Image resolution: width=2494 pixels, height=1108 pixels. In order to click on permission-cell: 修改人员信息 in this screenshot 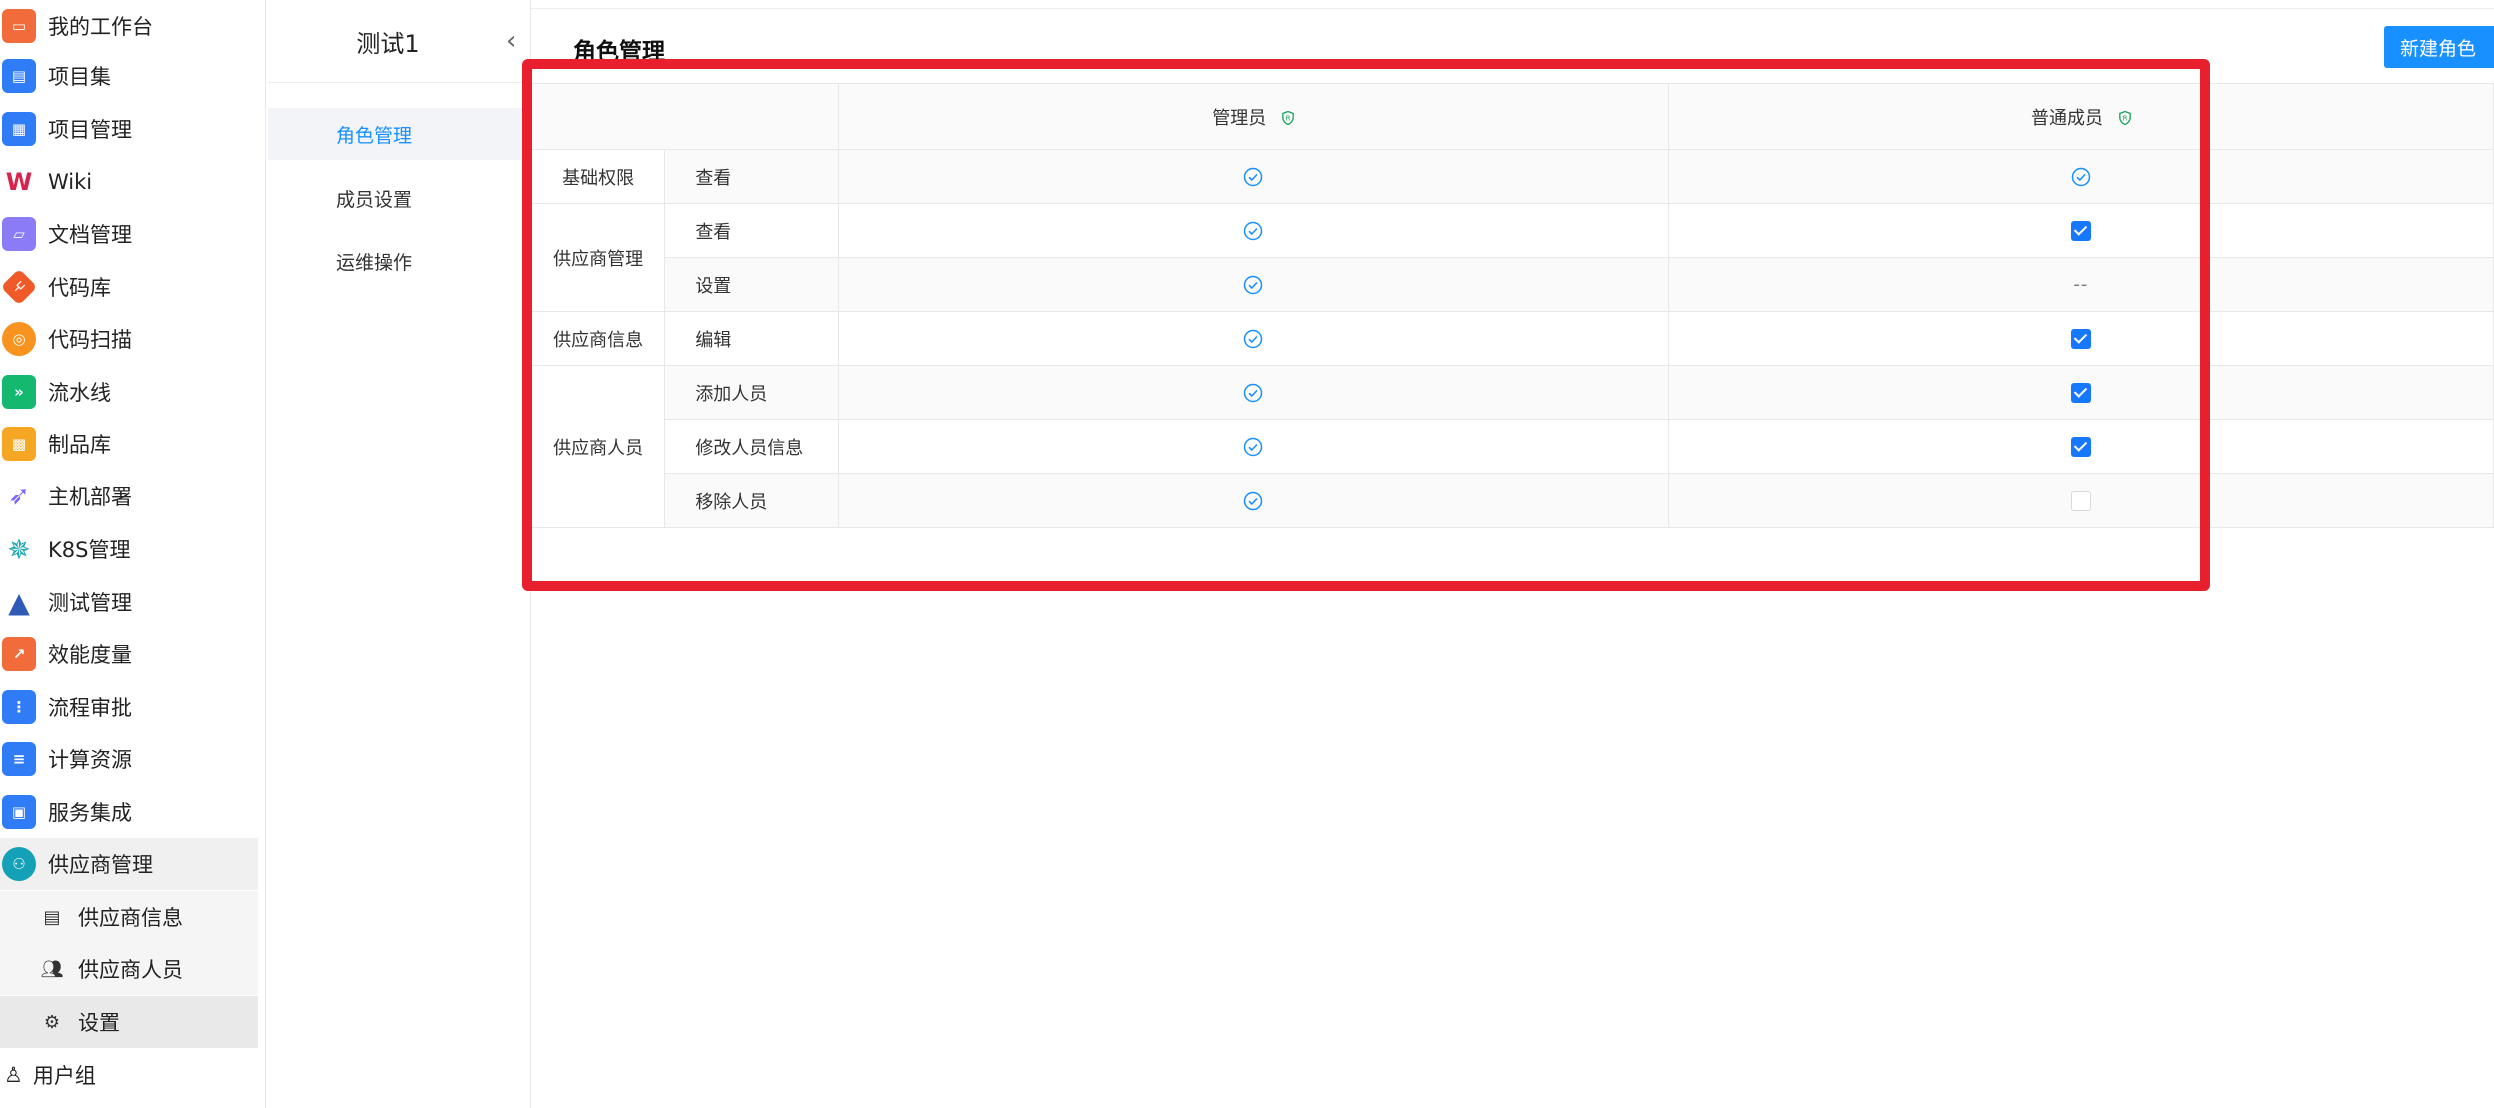, I will do `click(751, 446)`.